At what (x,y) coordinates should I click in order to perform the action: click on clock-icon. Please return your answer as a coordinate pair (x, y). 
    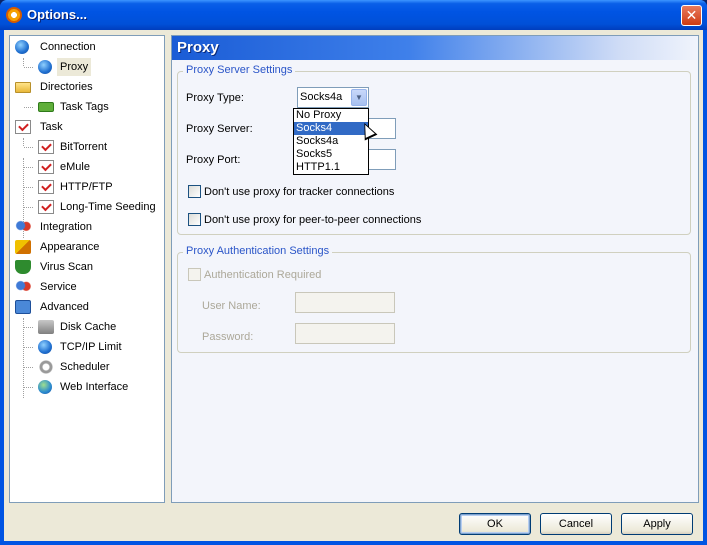
    Looking at the image, I should click on (46, 367).